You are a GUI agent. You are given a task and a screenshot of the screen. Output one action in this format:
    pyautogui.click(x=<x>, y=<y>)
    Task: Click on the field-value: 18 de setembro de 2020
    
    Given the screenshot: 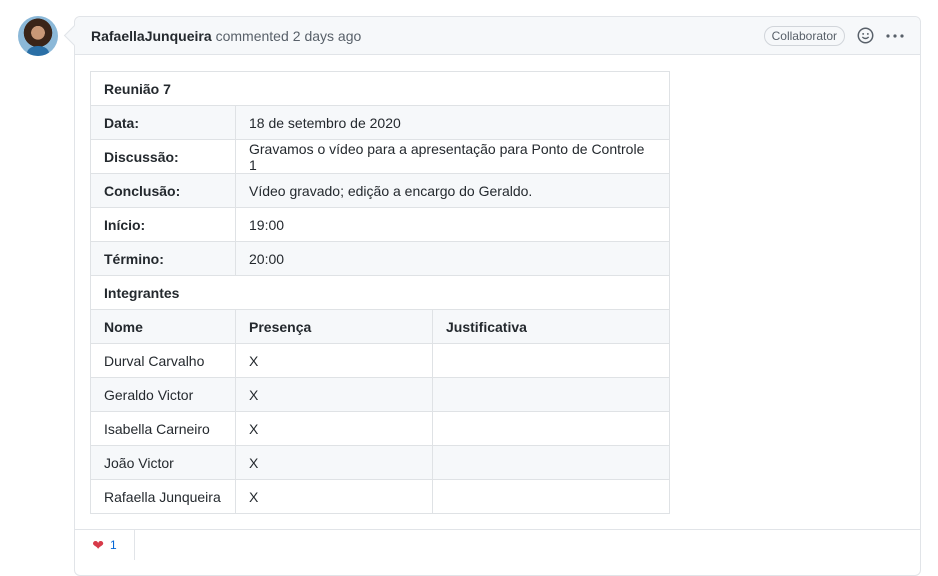 What is the action you would take?
    pyautogui.click(x=452, y=122)
    